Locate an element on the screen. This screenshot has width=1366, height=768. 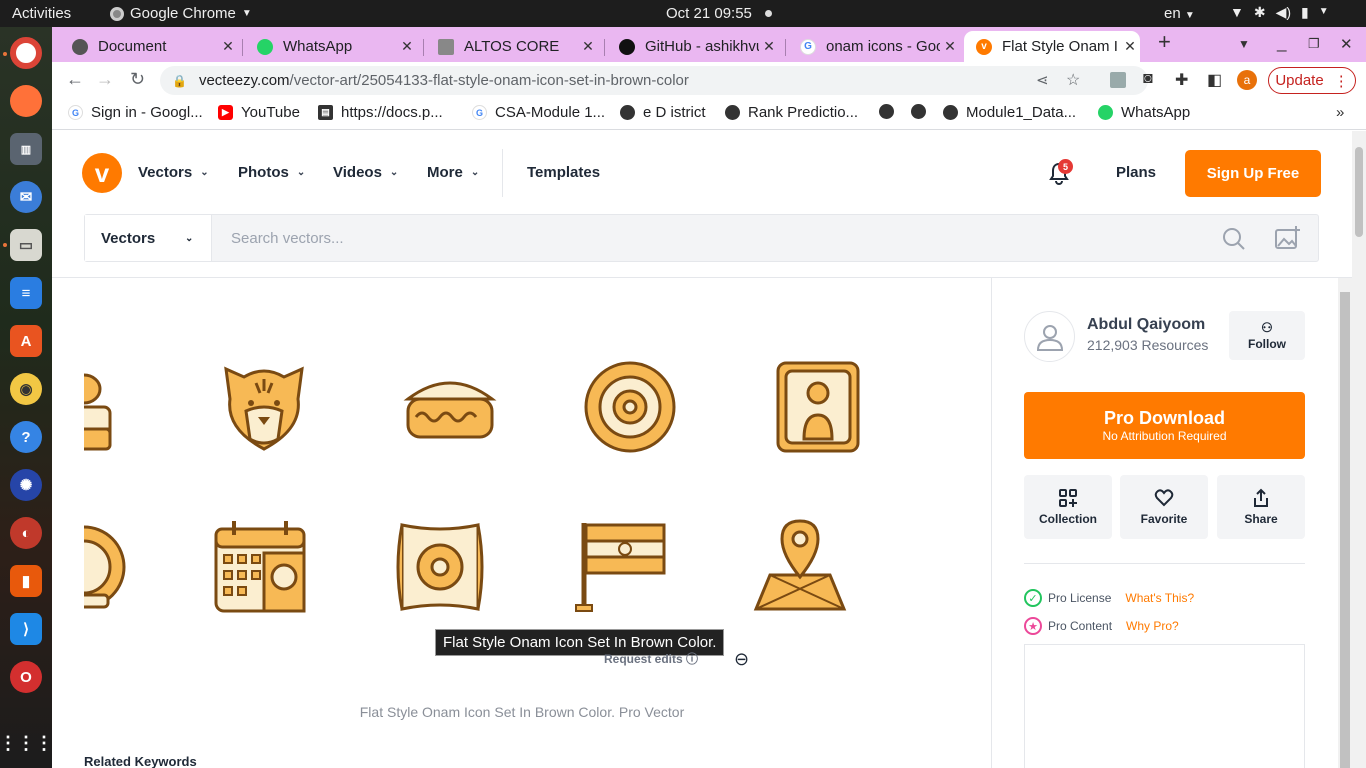
update-button: Update ⋮ is located at coordinates (1312, 80).